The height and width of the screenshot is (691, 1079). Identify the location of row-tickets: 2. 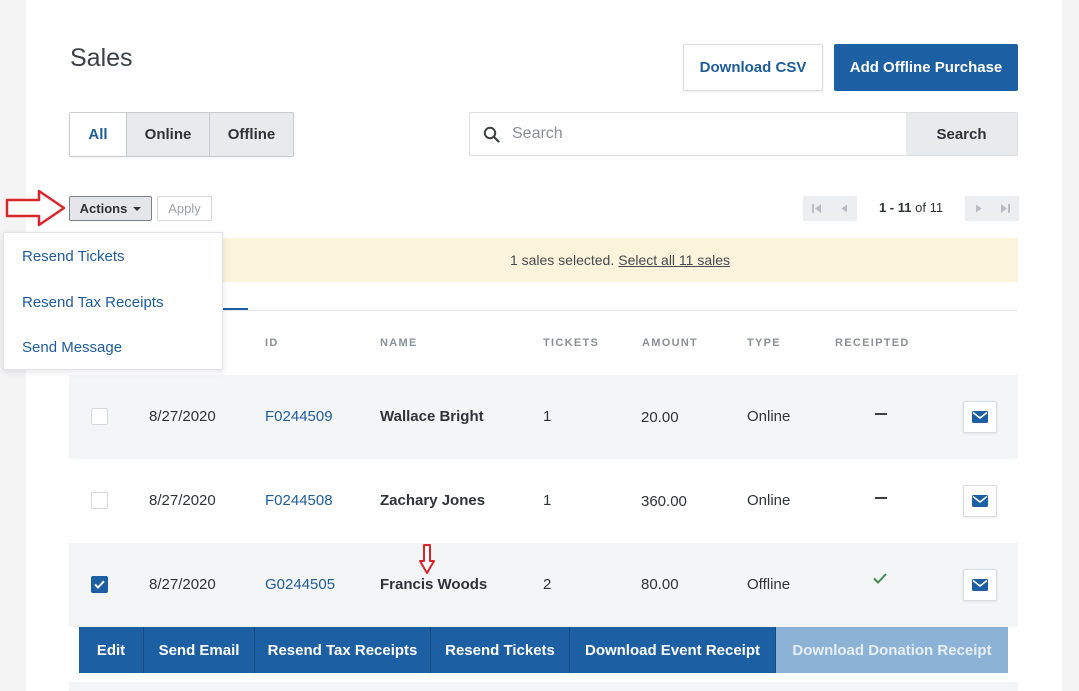
(547, 584).